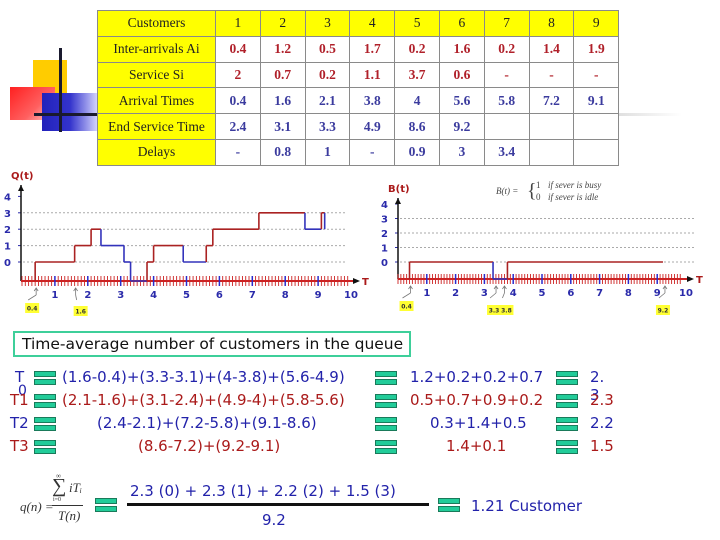  Describe the element at coordinates (570, 293) in the screenshot. I see `x-tick-label: 6` at that location.